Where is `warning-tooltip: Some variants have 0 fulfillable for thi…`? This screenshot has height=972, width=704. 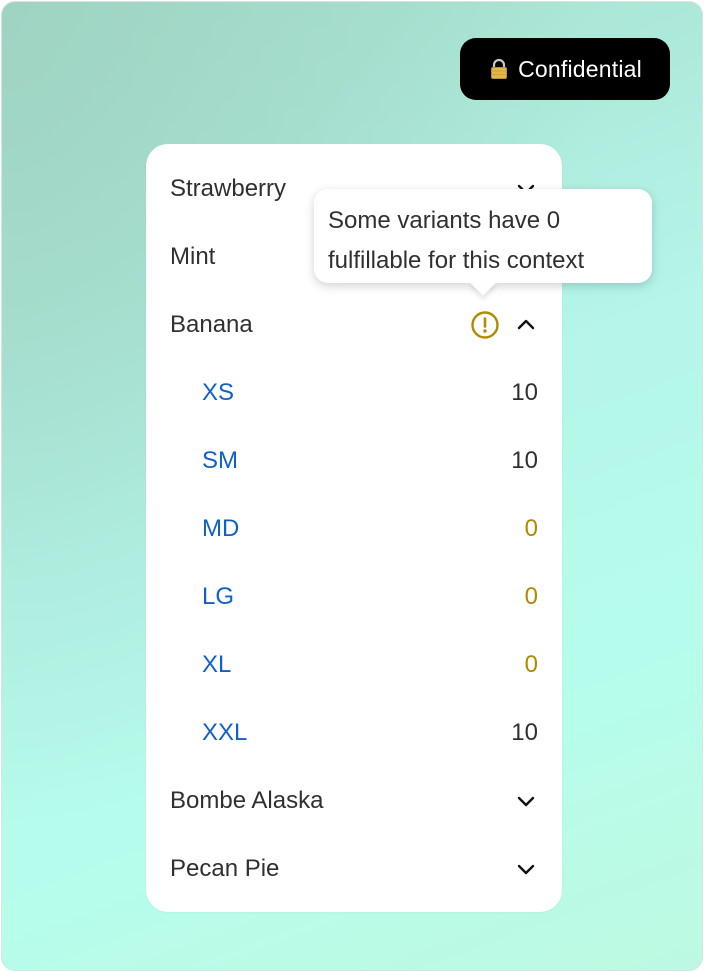 warning-tooltip: Some variants have 0 fulfillable for thi… is located at coordinates (483, 242).